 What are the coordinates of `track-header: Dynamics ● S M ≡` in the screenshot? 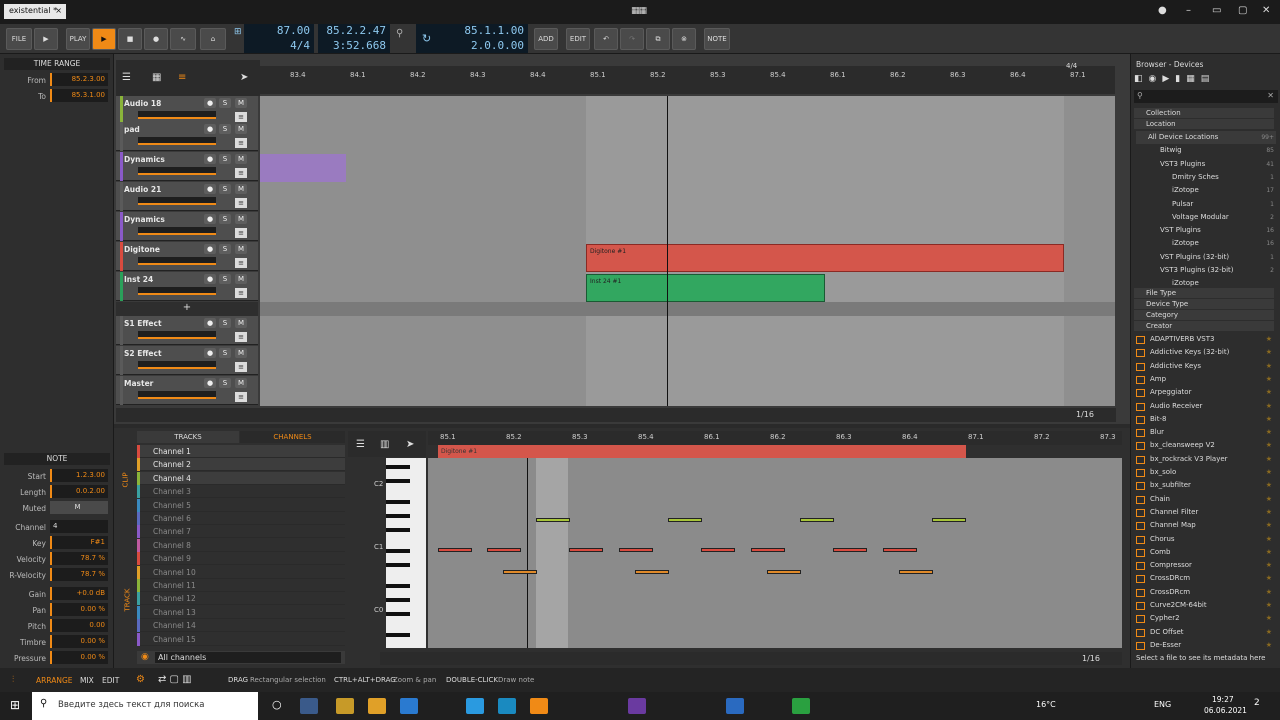 It's located at (187, 166).